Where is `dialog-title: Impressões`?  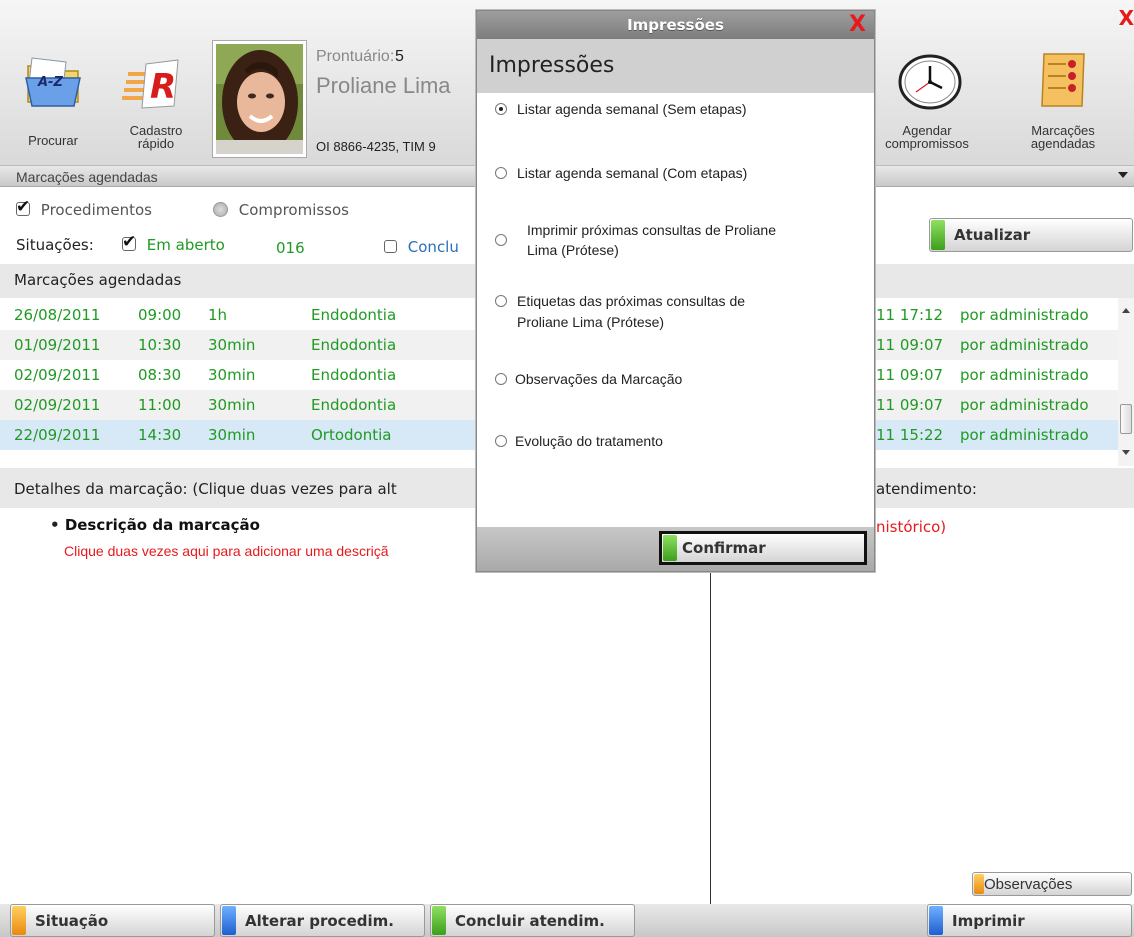 dialog-title: Impressões is located at coordinates (675, 25).